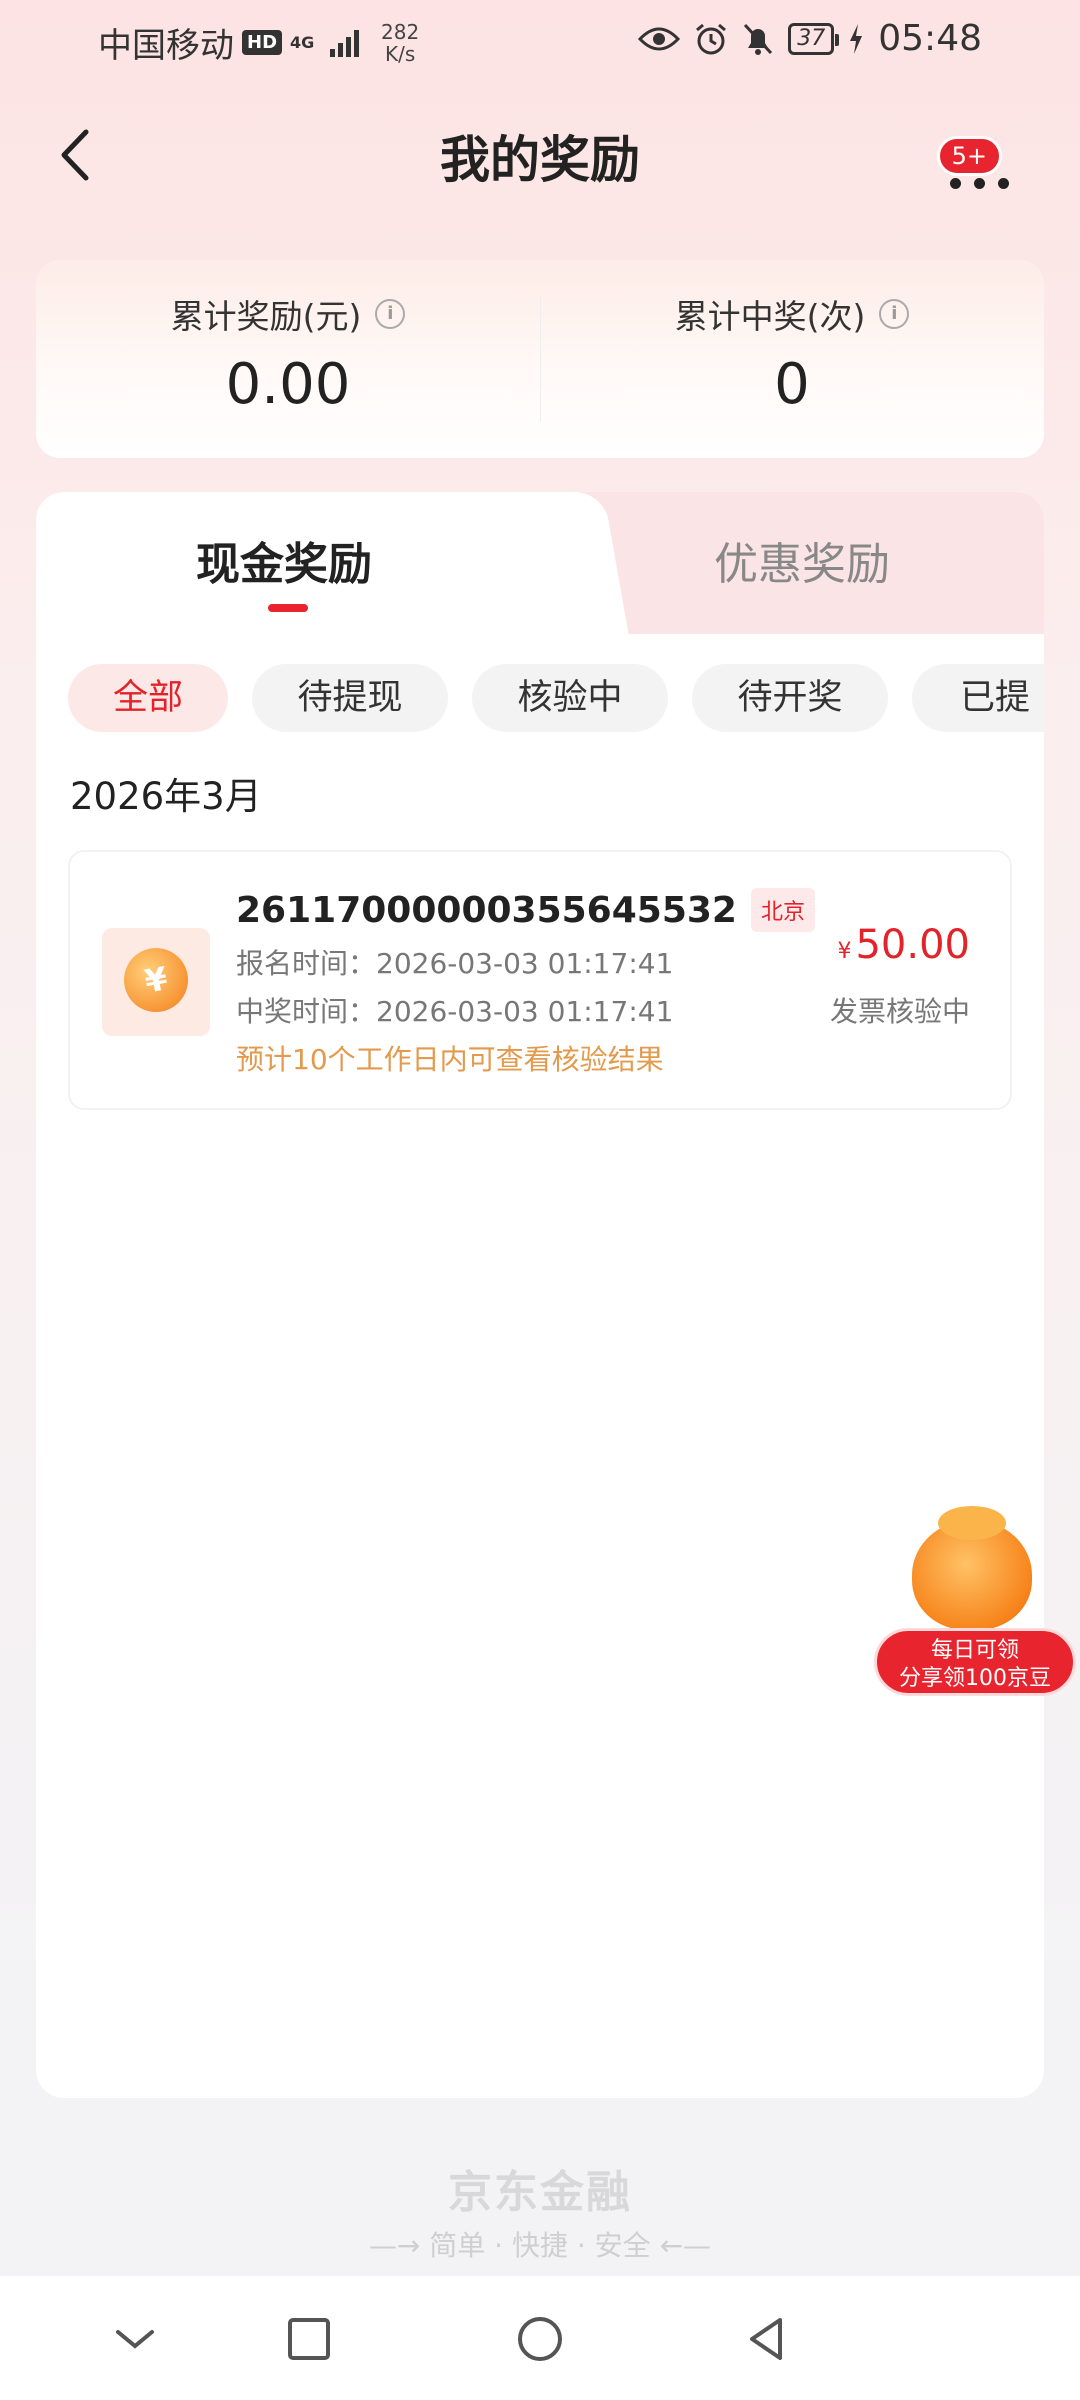 The image size is (1080, 2400). What do you see at coordinates (899, 1011) in the screenshot?
I see `record-status: 发票核验中` at bounding box center [899, 1011].